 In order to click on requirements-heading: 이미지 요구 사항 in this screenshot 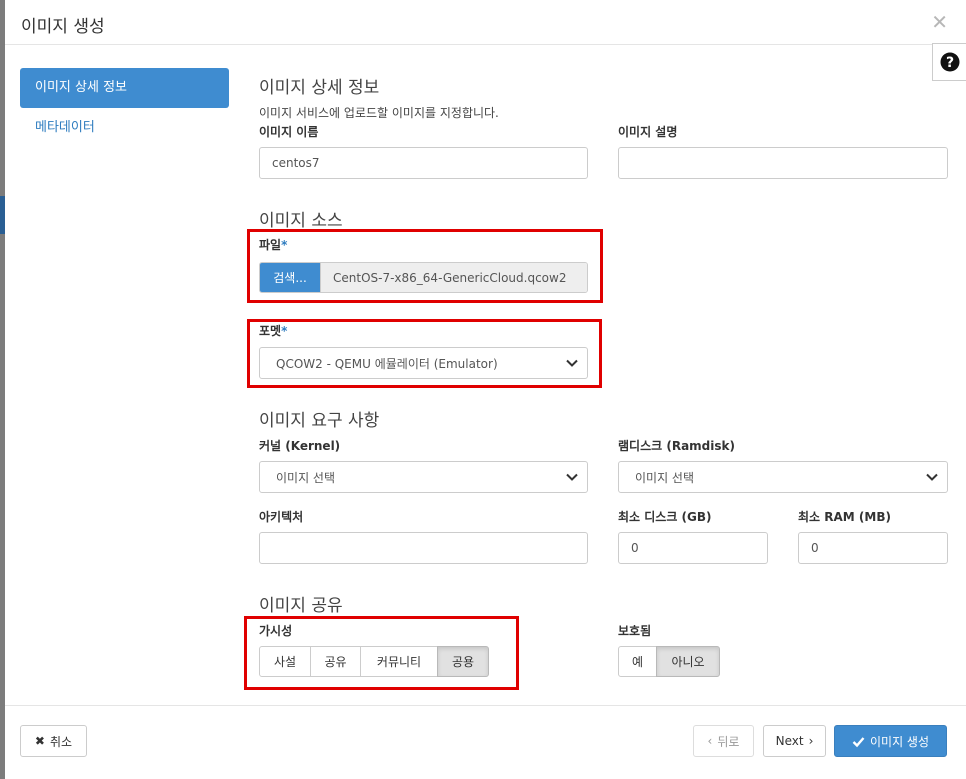, I will do `click(319, 421)`.